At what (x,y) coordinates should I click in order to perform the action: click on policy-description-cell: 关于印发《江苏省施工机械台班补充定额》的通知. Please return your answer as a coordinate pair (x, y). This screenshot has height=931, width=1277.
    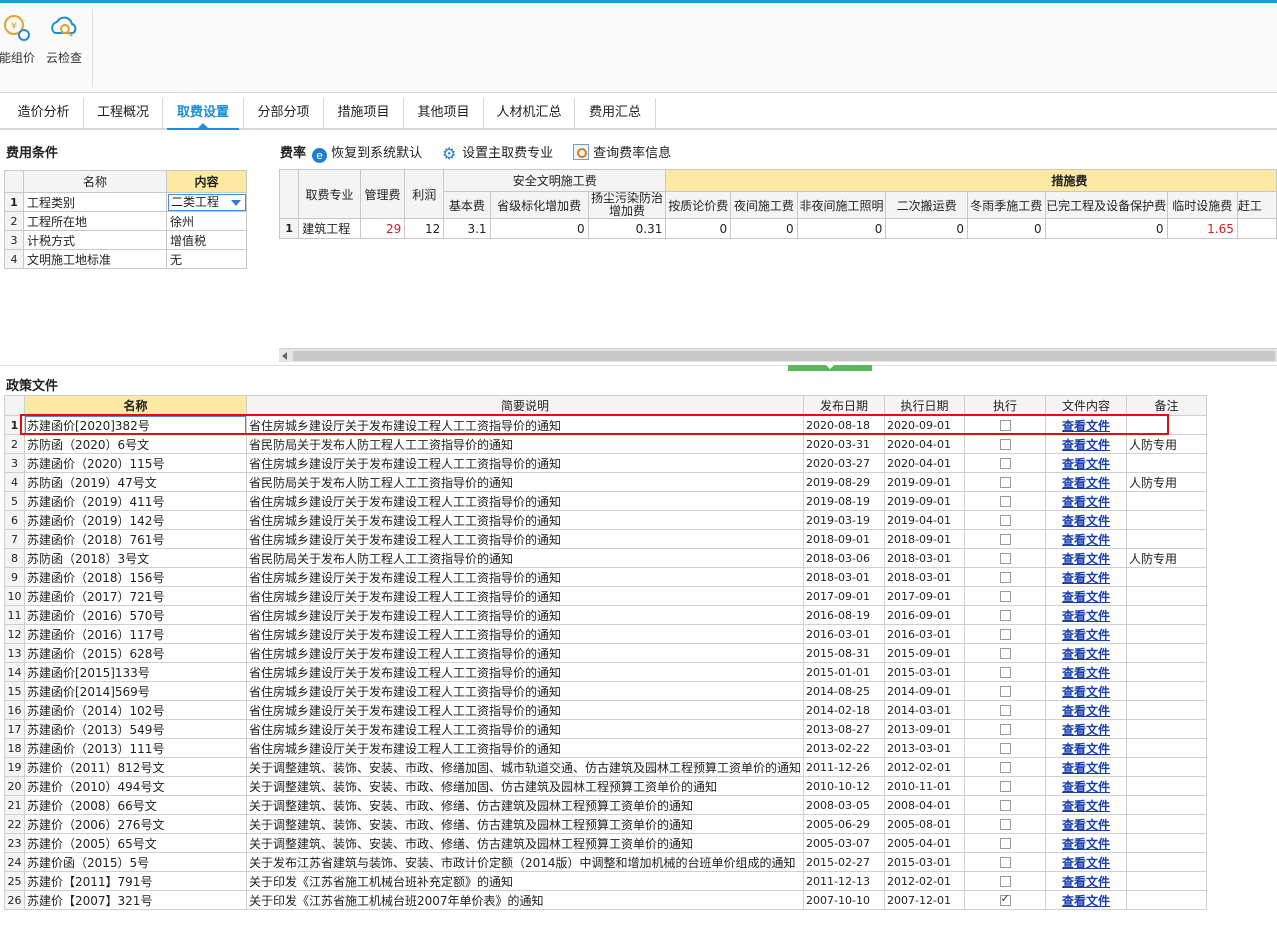
    Looking at the image, I should click on (525, 881).